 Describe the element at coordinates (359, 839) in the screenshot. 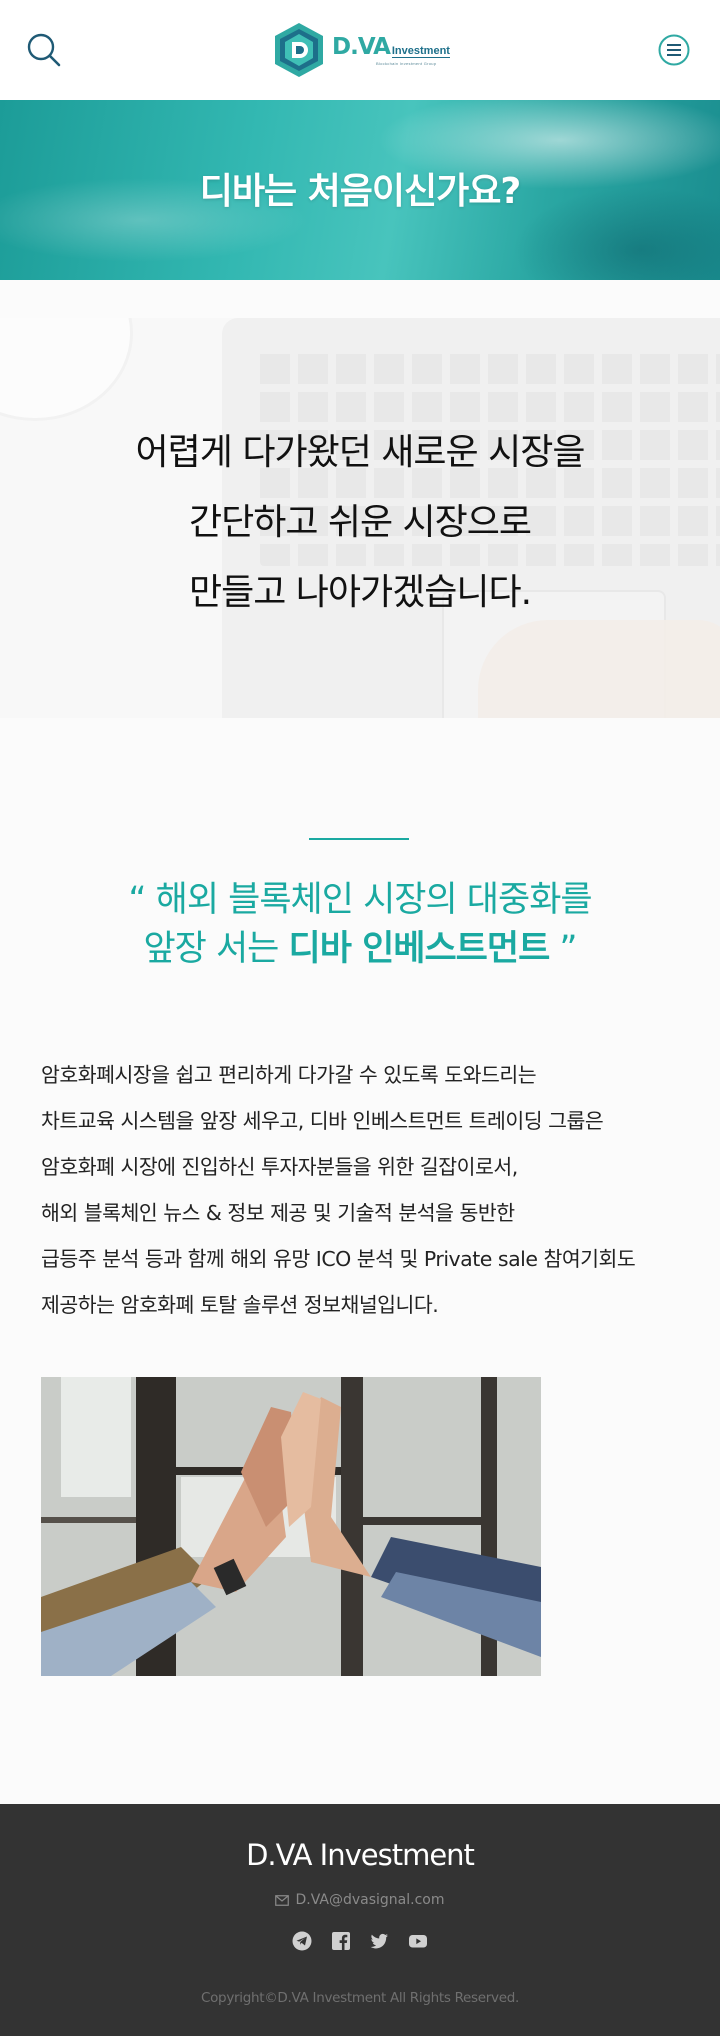

I see `section-divider` at that location.